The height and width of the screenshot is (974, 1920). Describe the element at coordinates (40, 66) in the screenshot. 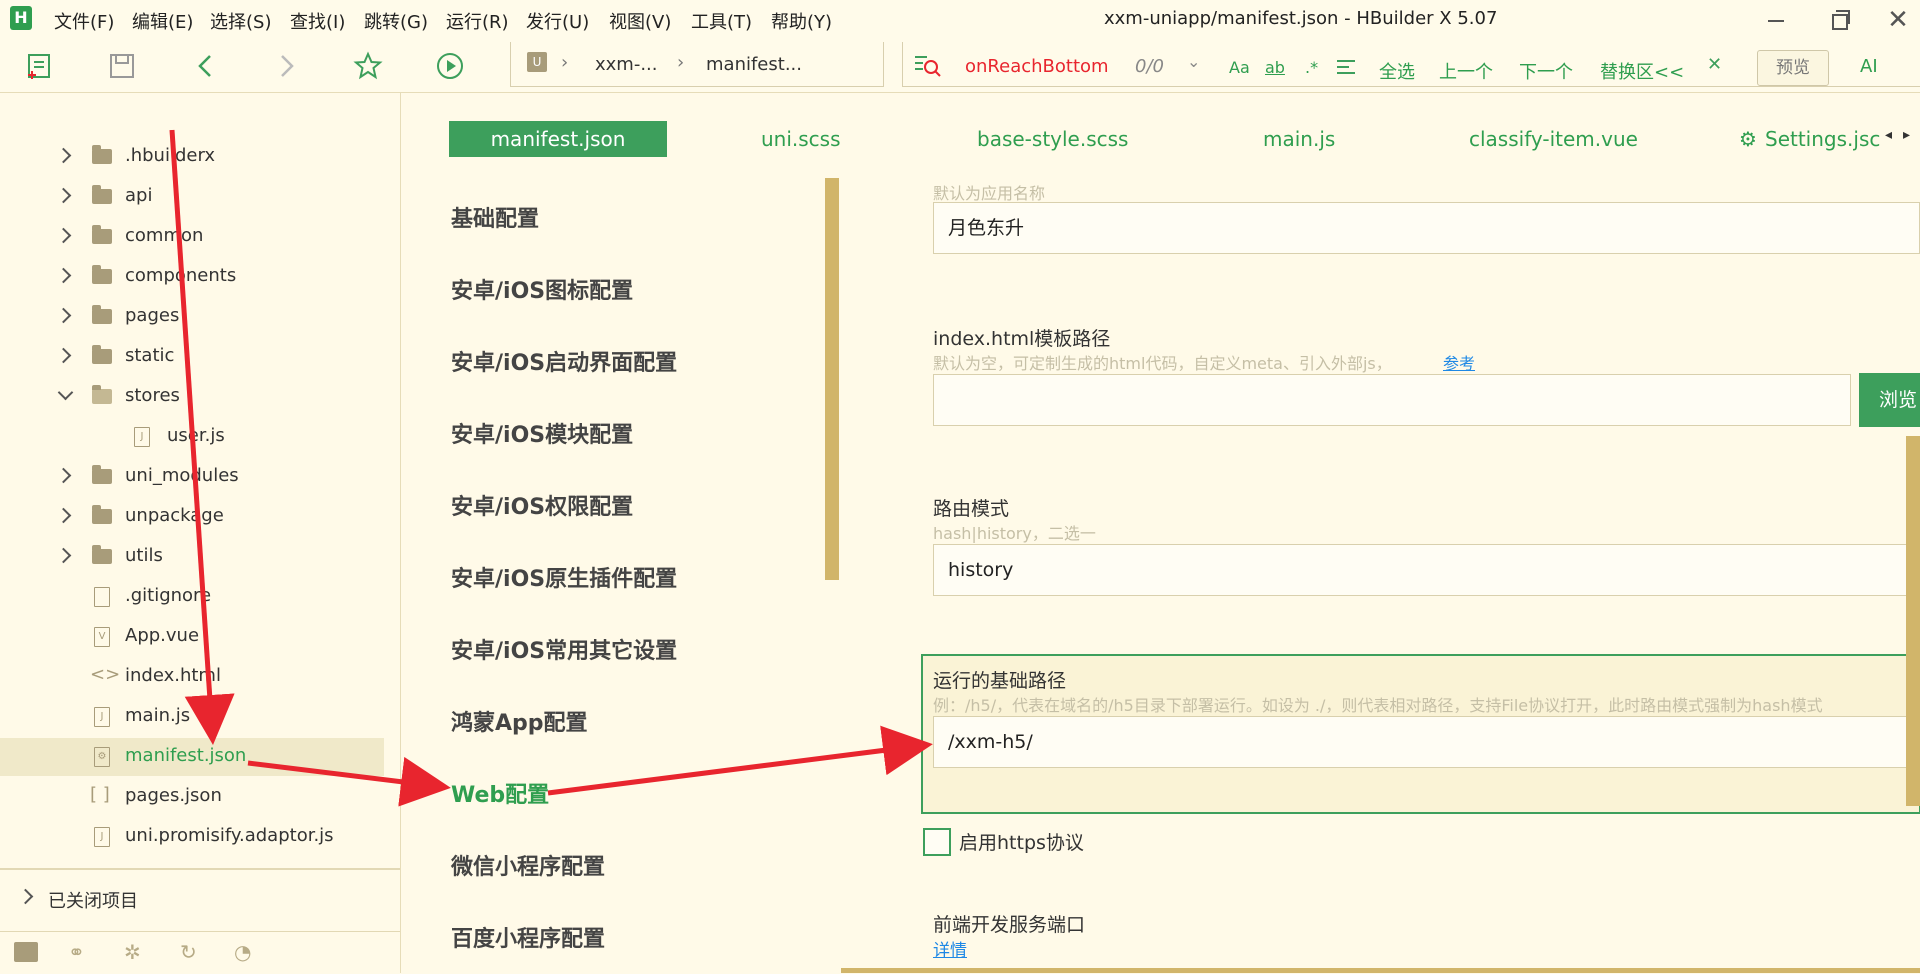

I see `new-file-icon` at that location.